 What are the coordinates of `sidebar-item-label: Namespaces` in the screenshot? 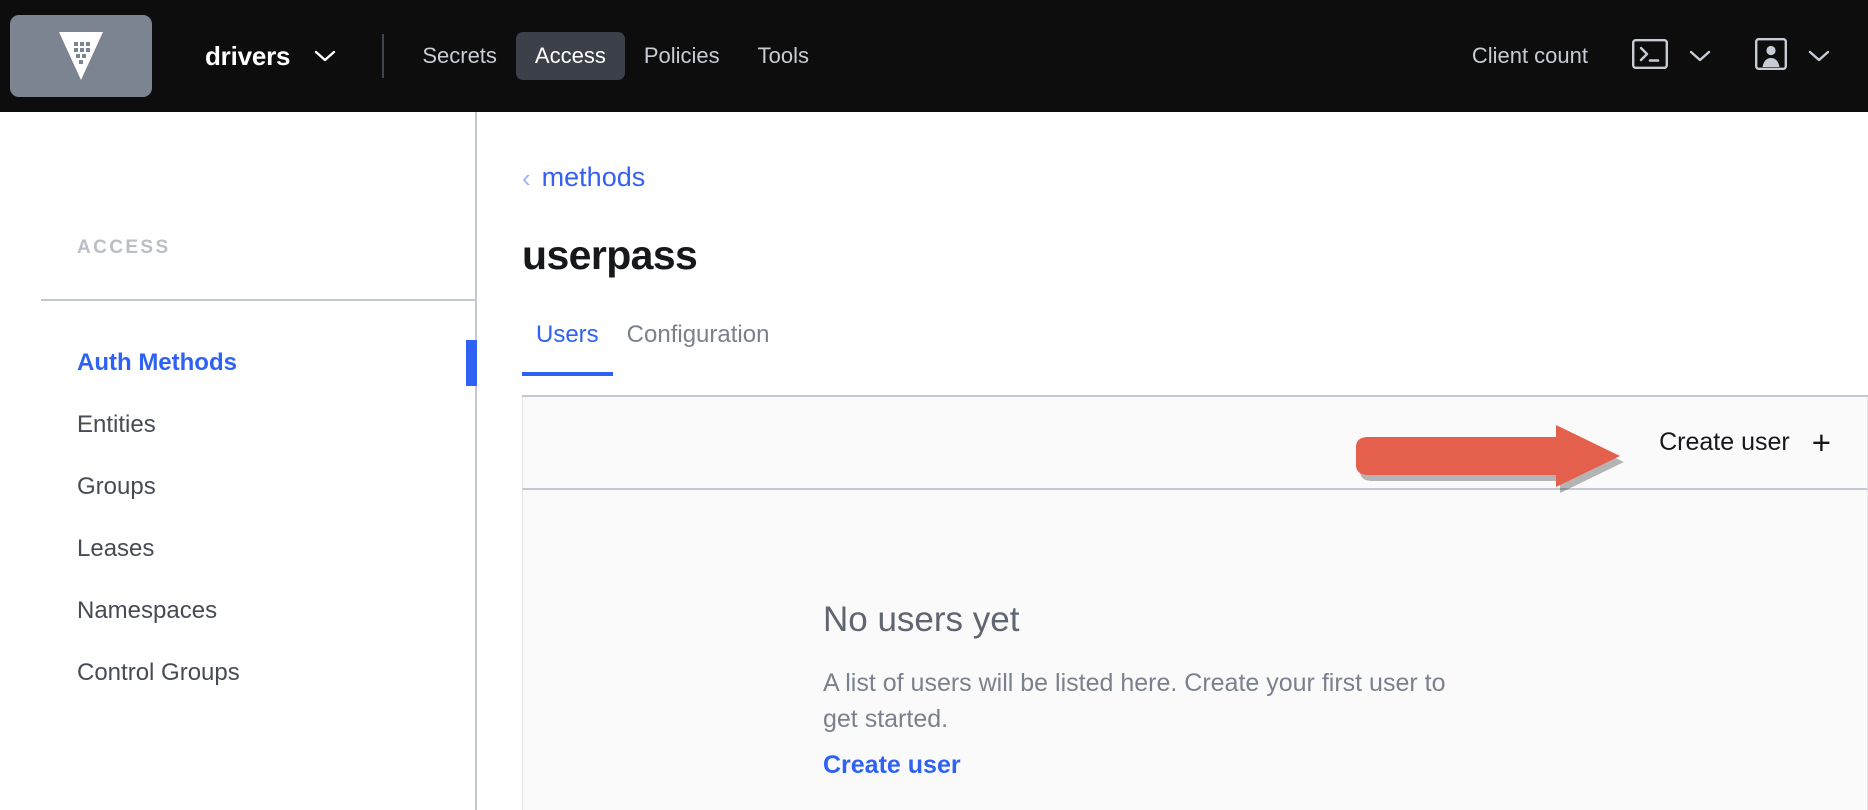 It's located at (147, 610).